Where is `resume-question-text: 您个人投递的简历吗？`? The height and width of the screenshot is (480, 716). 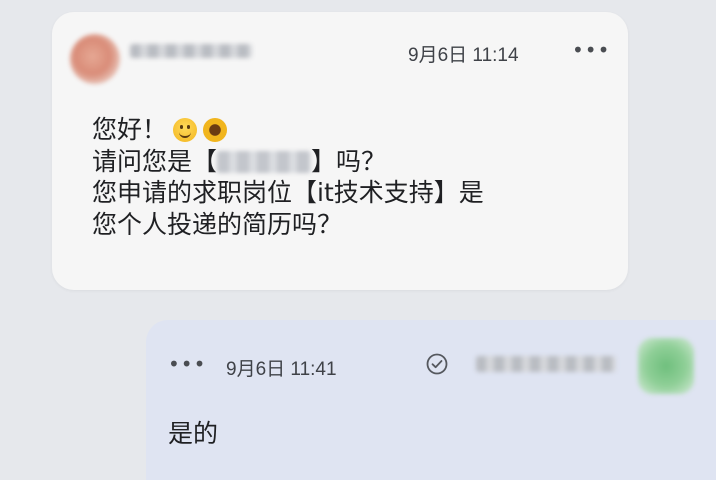 resume-question-text: 您个人投递的简历吗？ is located at coordinates (217, 224).